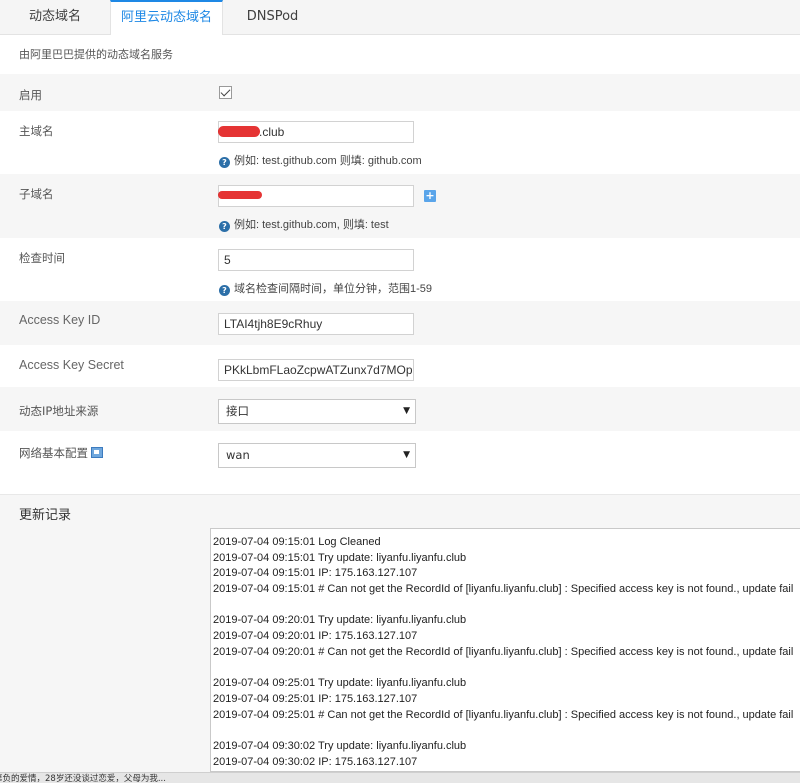 Image resolution: width=800 pixels, height=783 pixels. I want to click on log-line: 2019-07-04 09:30:02 IP: 175.163.127.107, so click(315, 761).